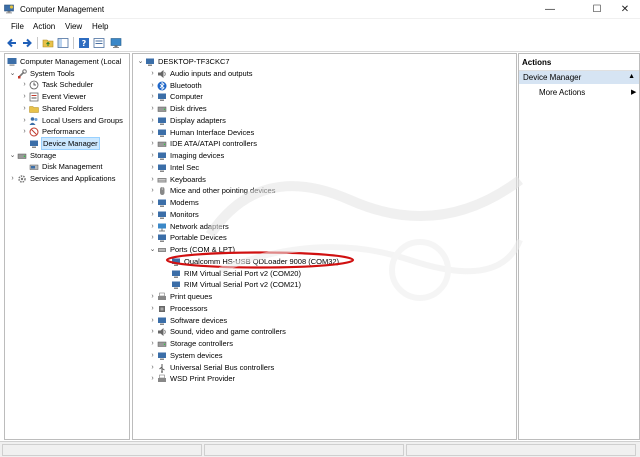 This screenshot has height=457, width=640. What do you see at coordinates (44, 26) in the screenshot?
I see `menu-action: Action` at bounding box center [44, 26].